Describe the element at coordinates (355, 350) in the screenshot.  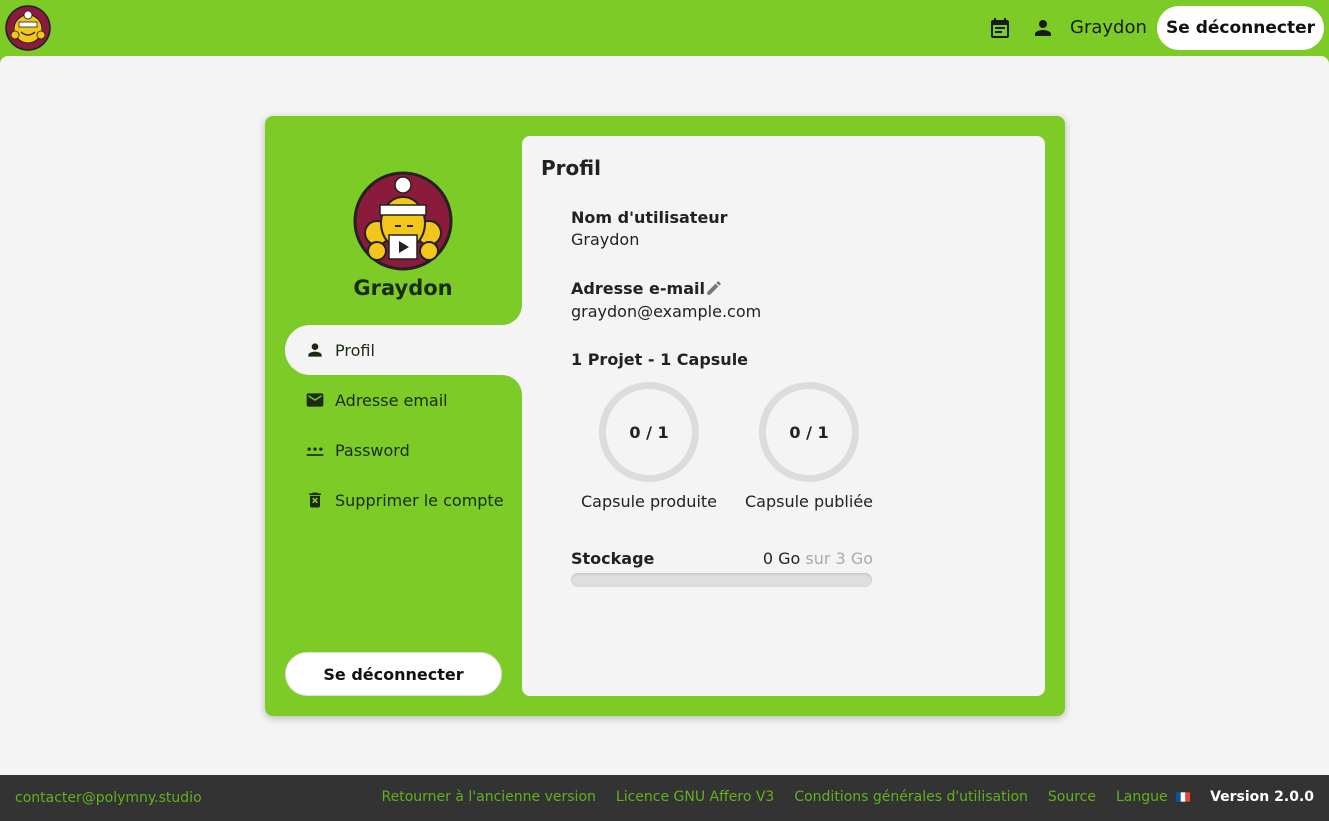
I see `sidebar-item-label: Profil` at that location.